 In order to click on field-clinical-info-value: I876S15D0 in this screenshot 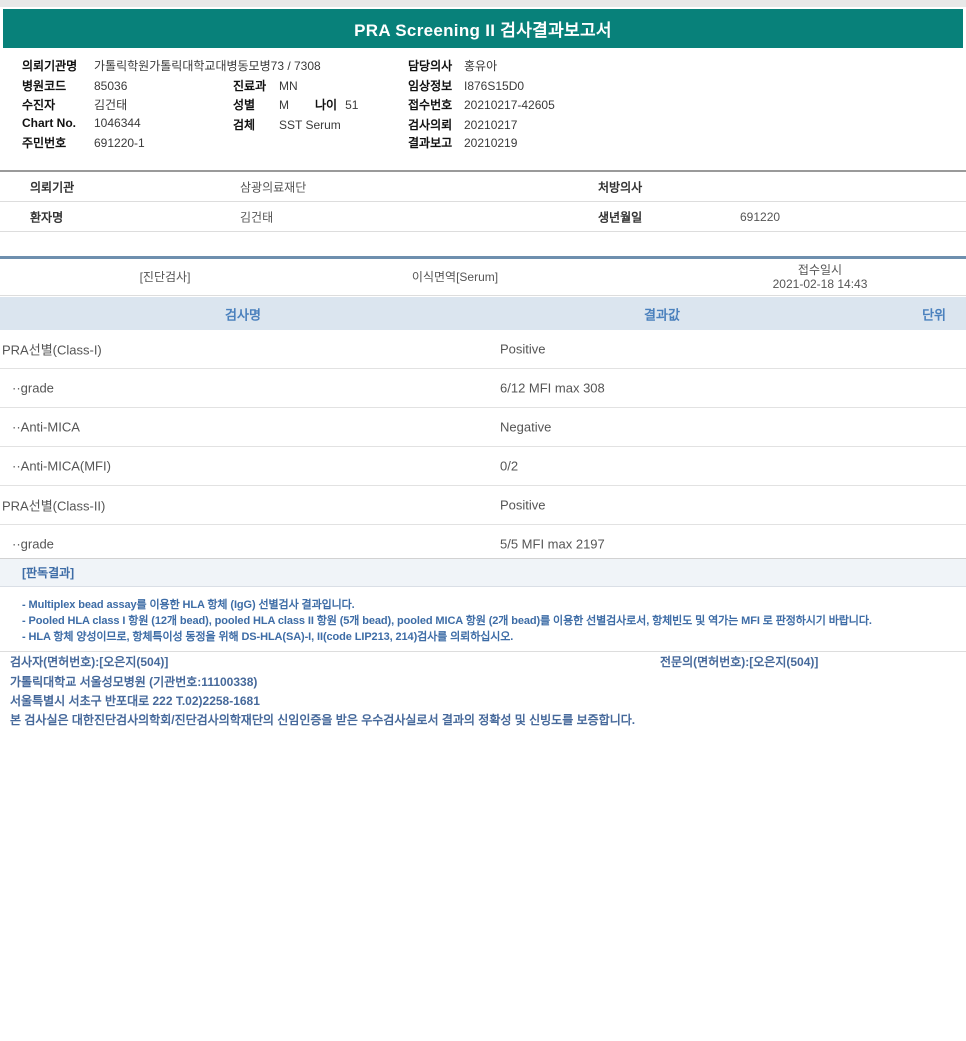, I will do `click(494, 86)`.